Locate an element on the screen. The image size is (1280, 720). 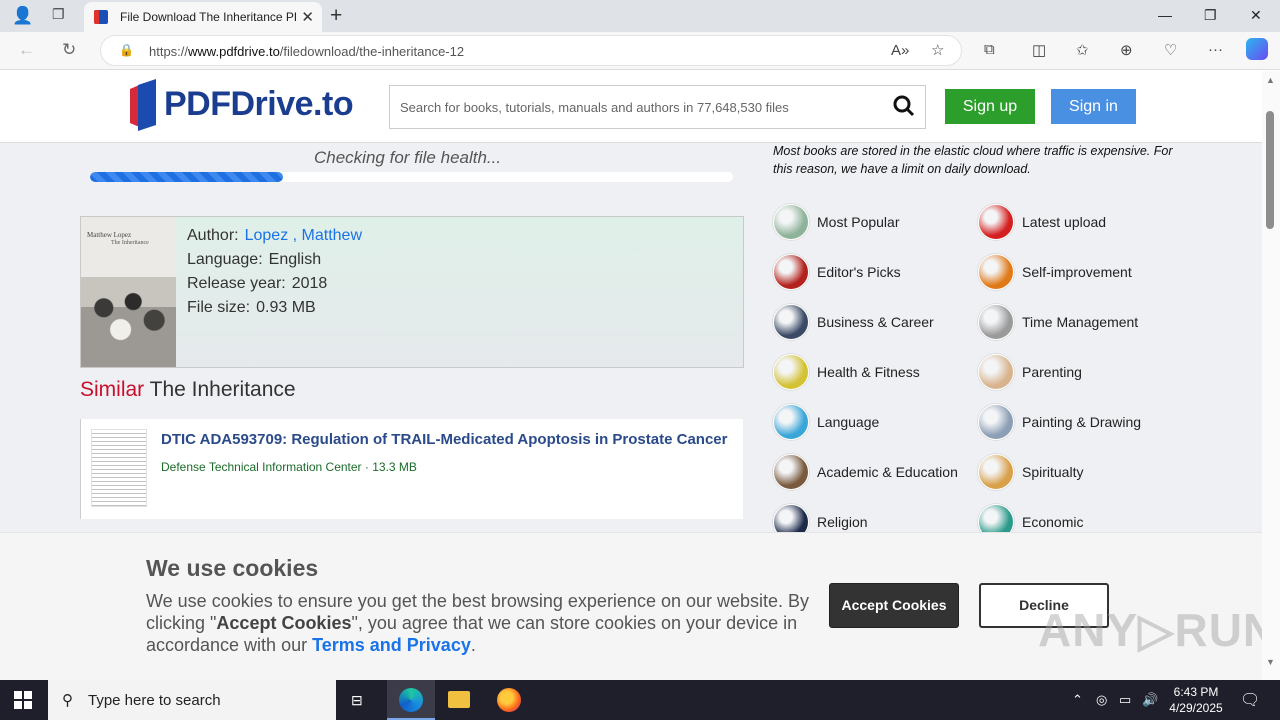
category-label: Self-improvement is located at coordinates (1077, 272).